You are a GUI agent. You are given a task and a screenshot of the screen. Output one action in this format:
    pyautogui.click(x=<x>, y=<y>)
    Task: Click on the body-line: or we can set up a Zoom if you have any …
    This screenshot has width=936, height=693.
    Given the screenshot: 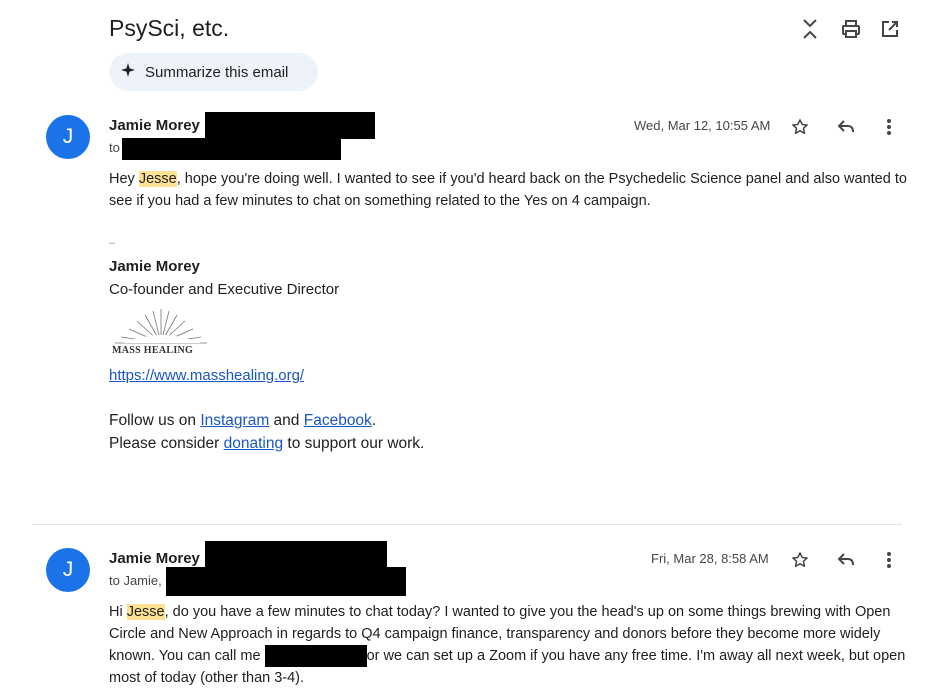 What is the action you would take?
    pyautogui.click(x=636, y=656)
    